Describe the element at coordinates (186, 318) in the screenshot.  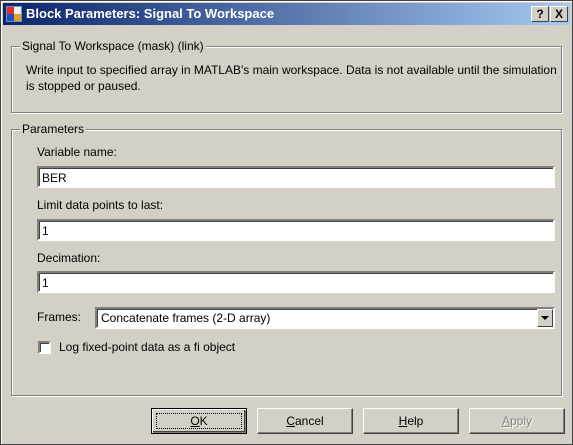
I see `frames-selected-value: Concatenate frames (2-D array)` at that location.